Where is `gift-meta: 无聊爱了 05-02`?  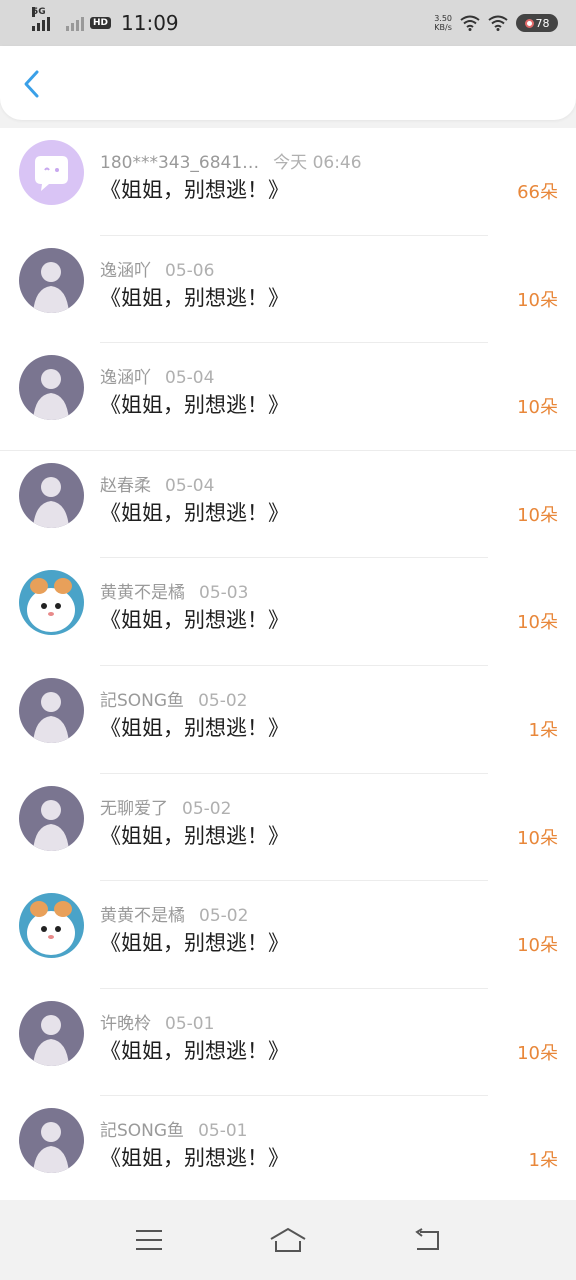 gift-meta: 无聊爱了 05-02 is located at coordinates (165, 806).